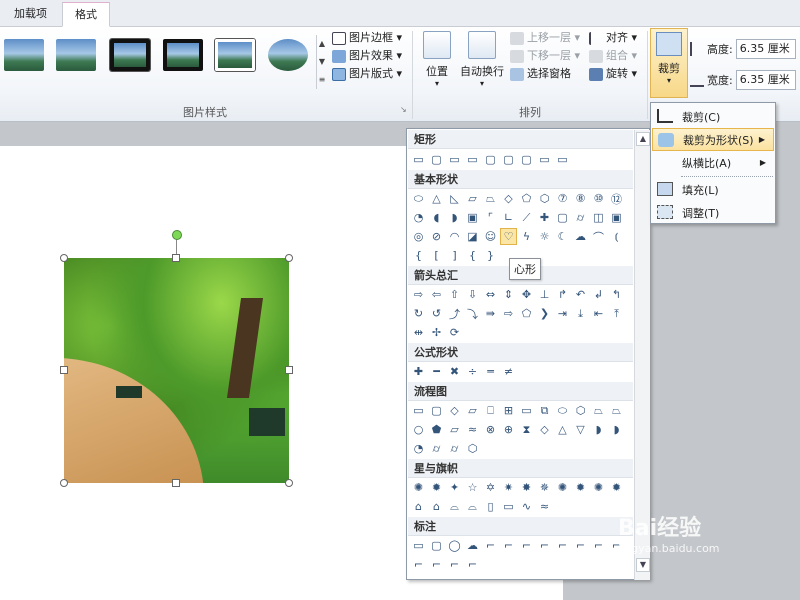  Describe the element at coordinates (436, 410) in the screenshot. I see `alternate-process-shape: ▢` at that location.